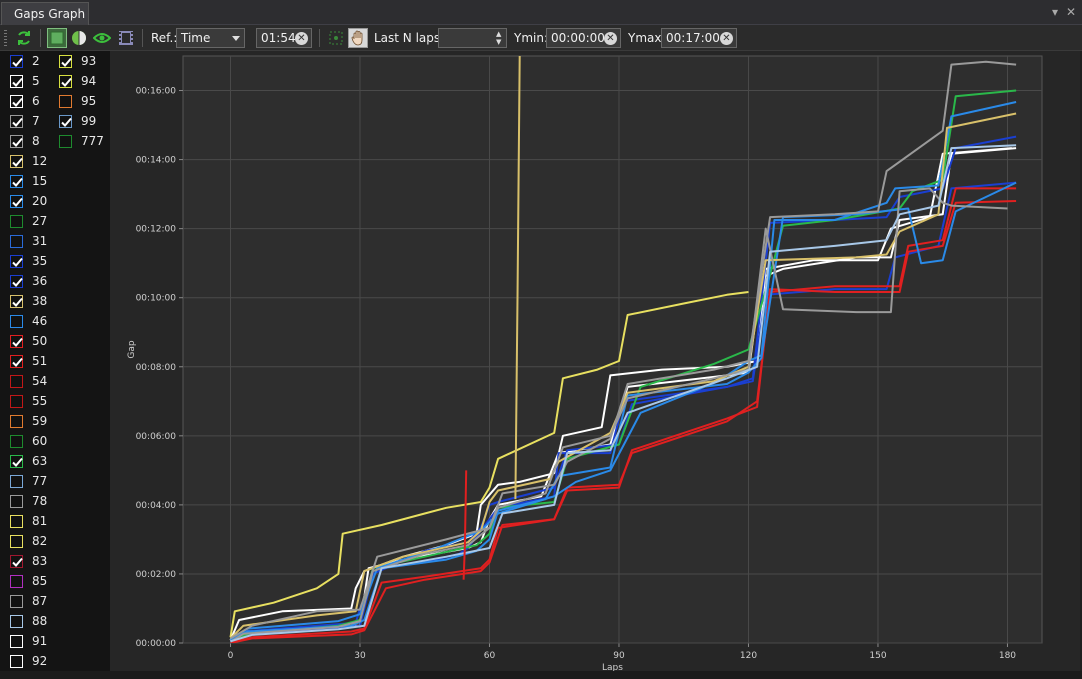  What do you see at coordinates (40, 541) in the screenshot?
I see `driver-number-label: 82` at bounding box center [40, 541].